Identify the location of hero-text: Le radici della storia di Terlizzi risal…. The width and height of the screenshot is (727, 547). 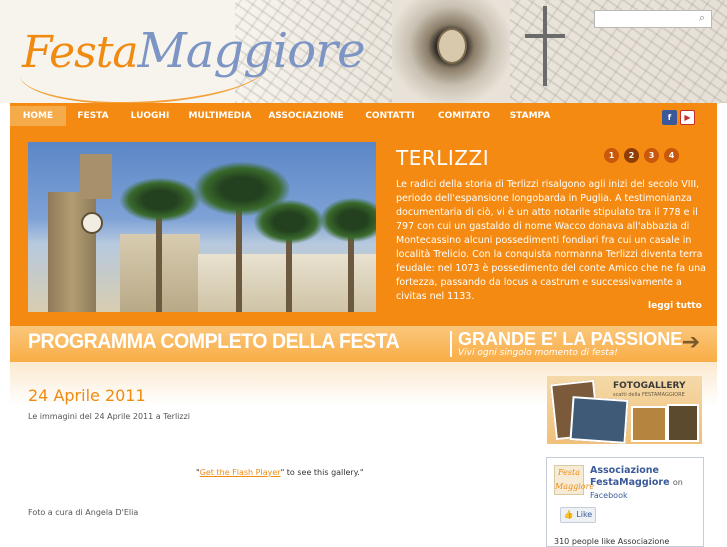
(551, 240).